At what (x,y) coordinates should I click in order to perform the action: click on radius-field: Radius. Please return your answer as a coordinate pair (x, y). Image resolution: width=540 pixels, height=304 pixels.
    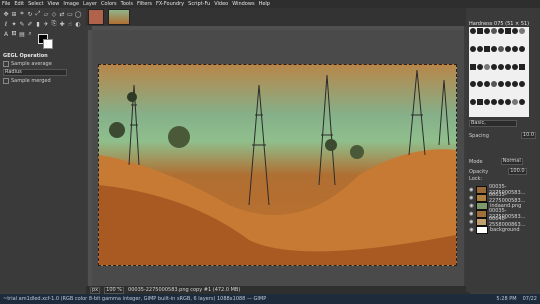
    Looking at the image, I should click on (35, 72).